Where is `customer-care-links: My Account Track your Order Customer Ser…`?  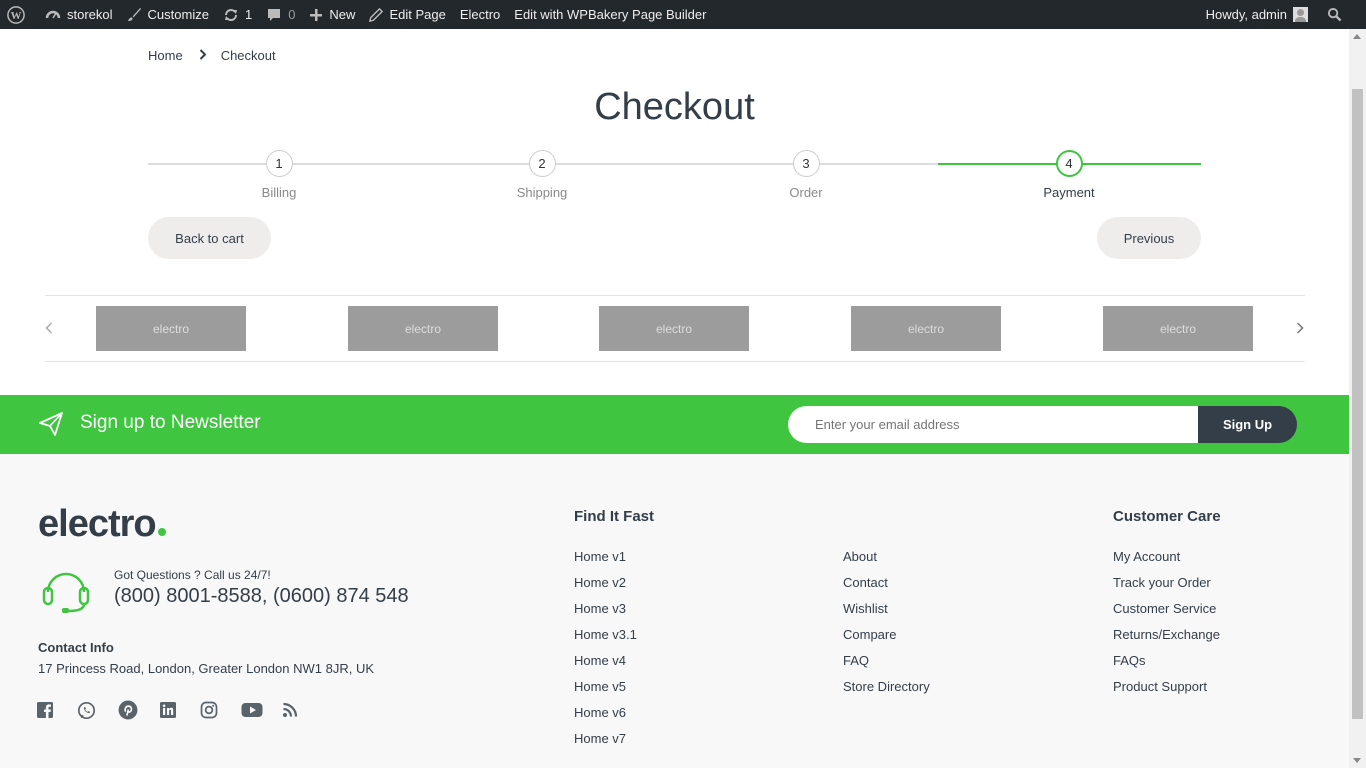 customer-care-links: My Account Track your Order Customer Ser… is located at coordinates (1166, 627).